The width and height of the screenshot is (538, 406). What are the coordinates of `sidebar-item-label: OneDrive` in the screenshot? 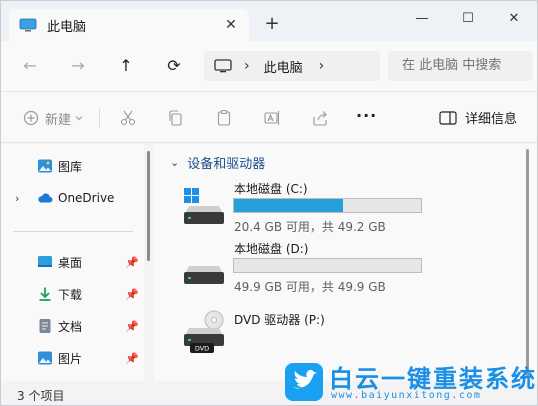 It's located at (86, 198).